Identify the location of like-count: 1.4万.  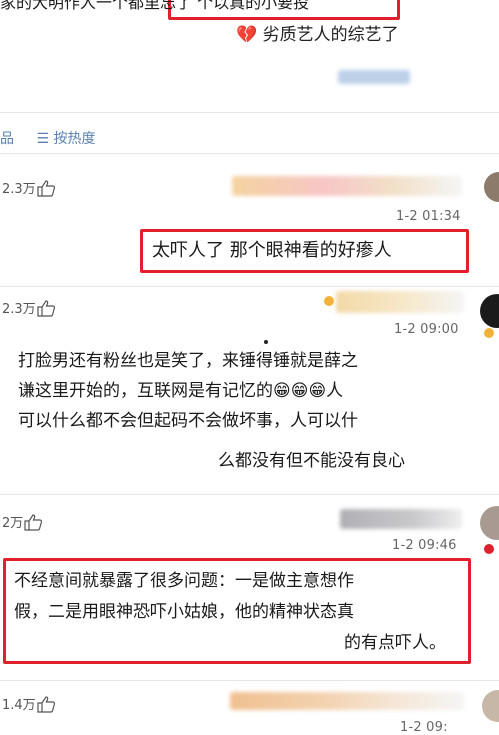
(29, 703).